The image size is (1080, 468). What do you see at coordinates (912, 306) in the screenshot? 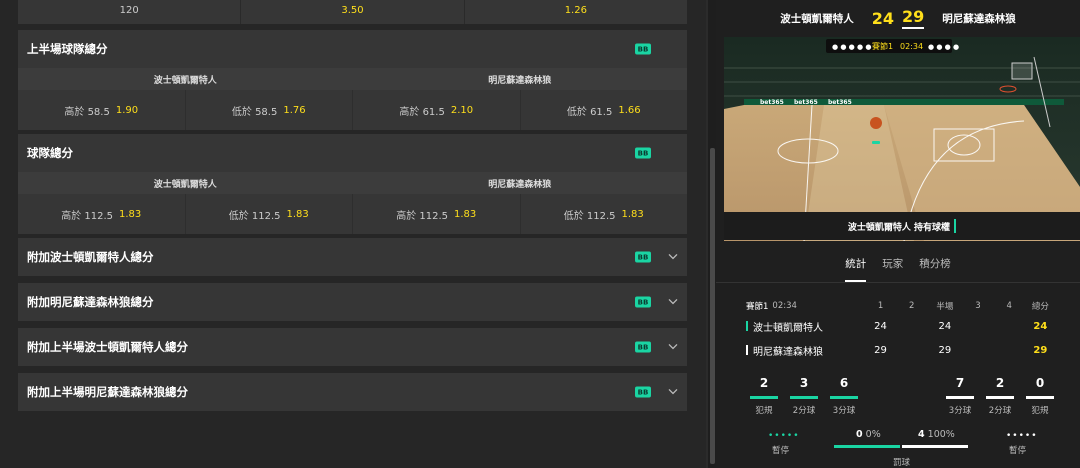
I see `column-header: 2` at bounding box center [912, 306].